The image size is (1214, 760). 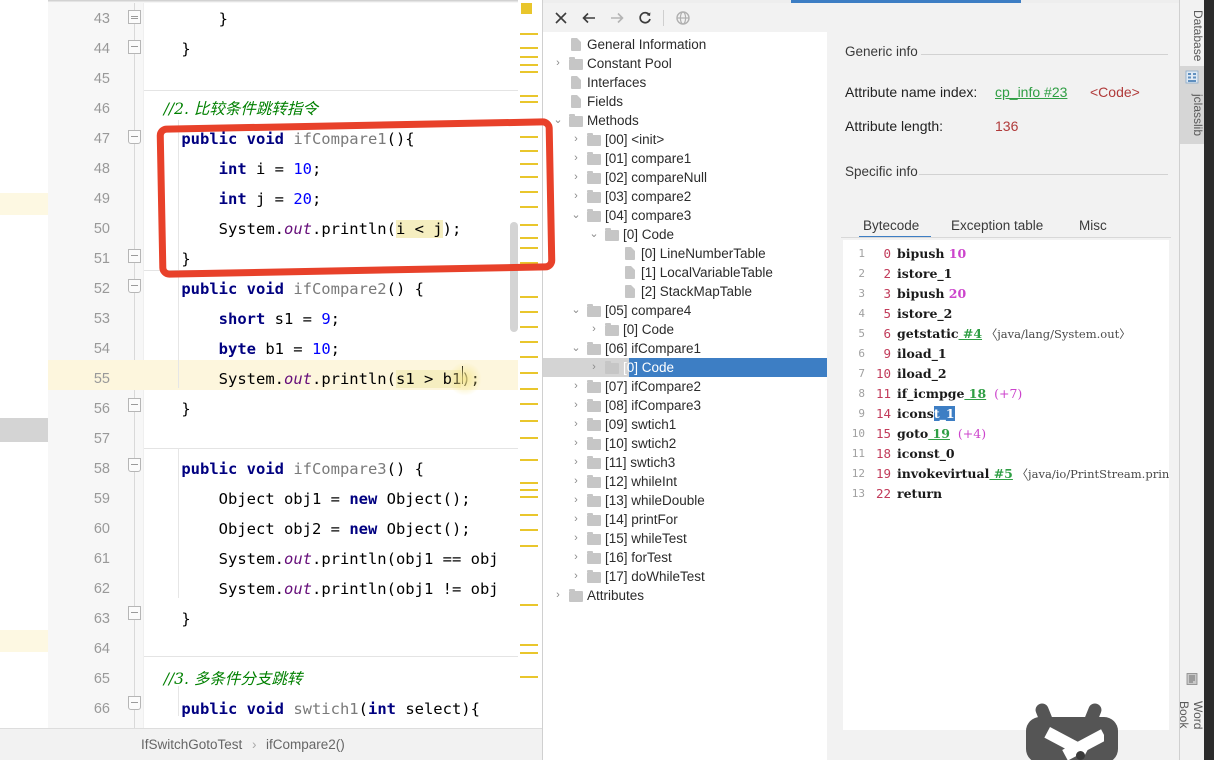 I want to click on tree-node: › [16] forTest, so click(x=685, y=557).